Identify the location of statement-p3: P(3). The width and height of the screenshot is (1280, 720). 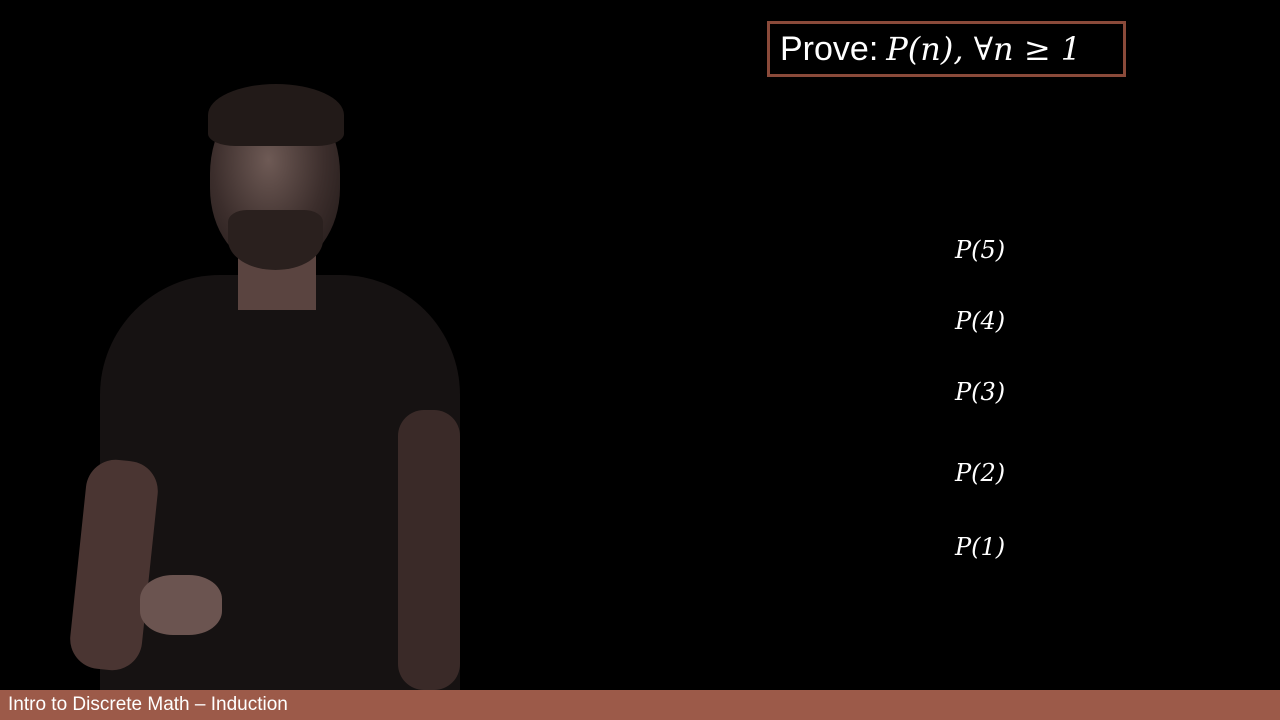
(980, 392).